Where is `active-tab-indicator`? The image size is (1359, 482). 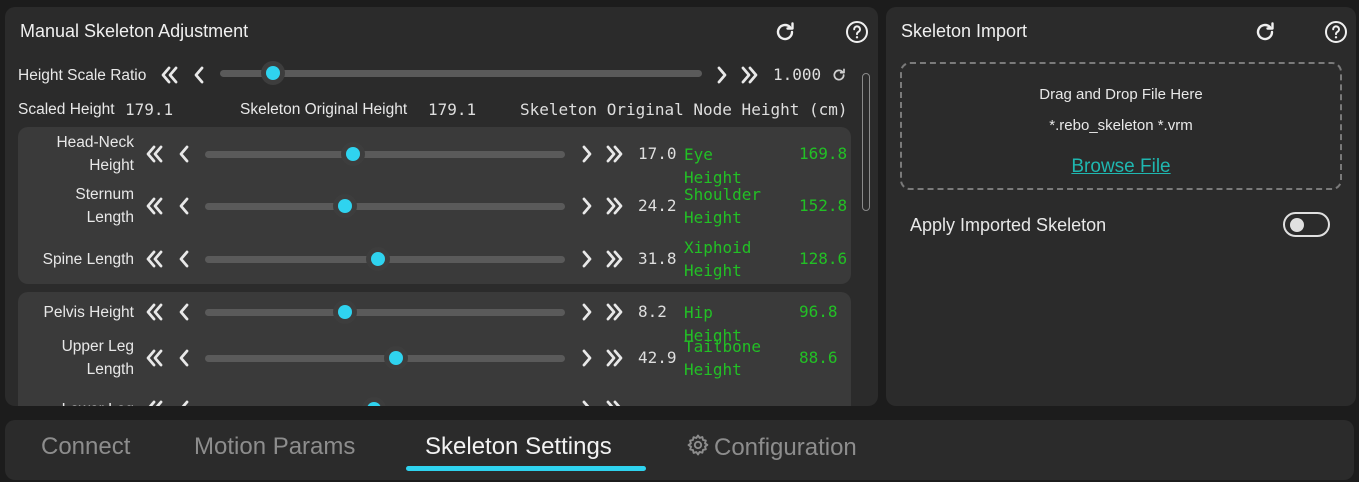 active-tab-indicator is located at coordinates (526, 468).